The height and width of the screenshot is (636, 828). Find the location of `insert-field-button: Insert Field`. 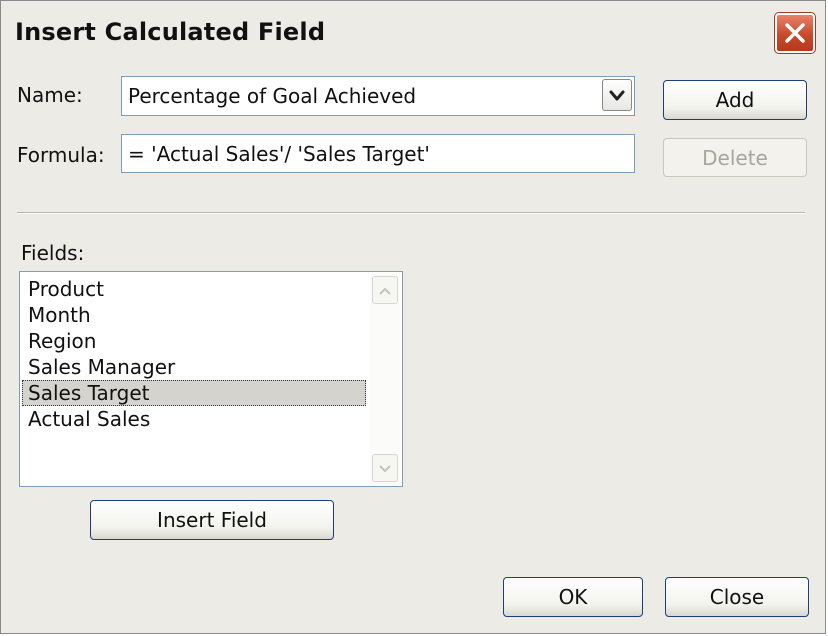

insert-field-button: Insert Field is located at coordinates (212, 520).